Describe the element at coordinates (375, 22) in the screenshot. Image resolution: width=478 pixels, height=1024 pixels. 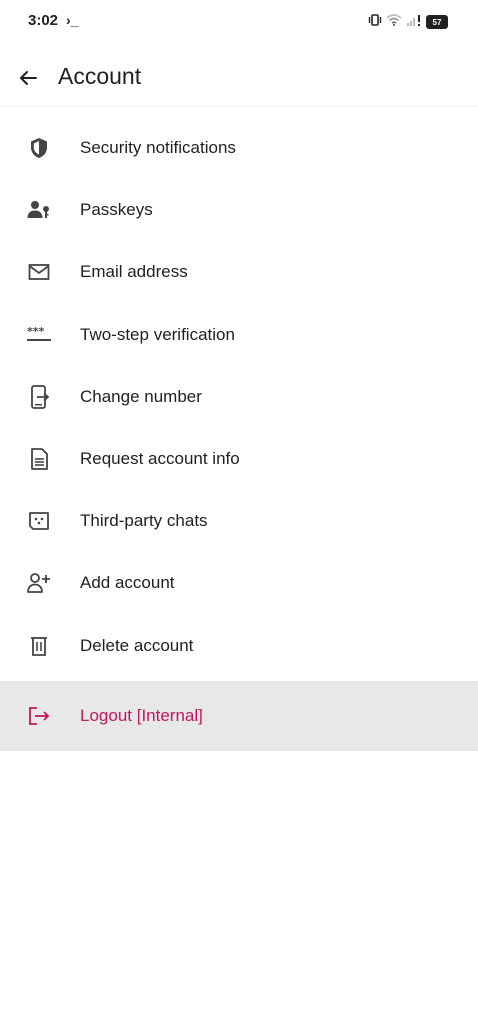
I see `vibrate-icon` at that location.